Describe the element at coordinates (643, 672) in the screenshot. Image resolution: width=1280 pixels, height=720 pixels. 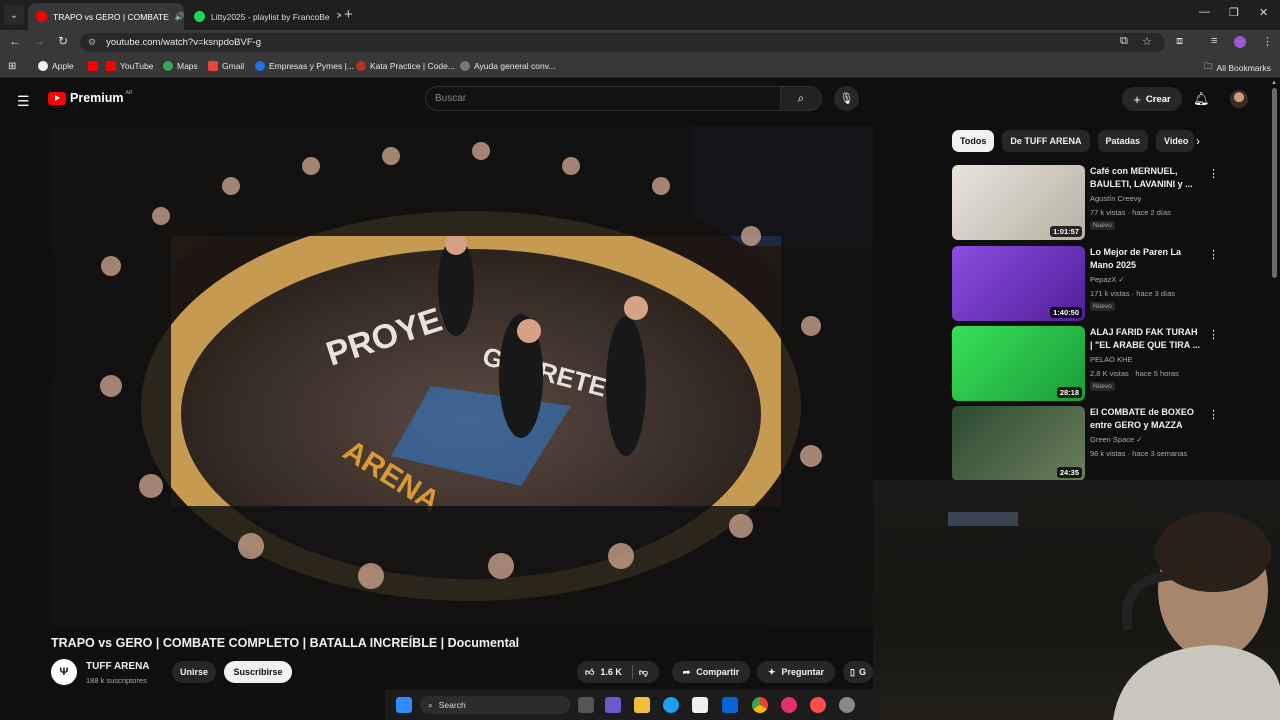
I see `thumbs-down-icon: 👎︎` at that location.